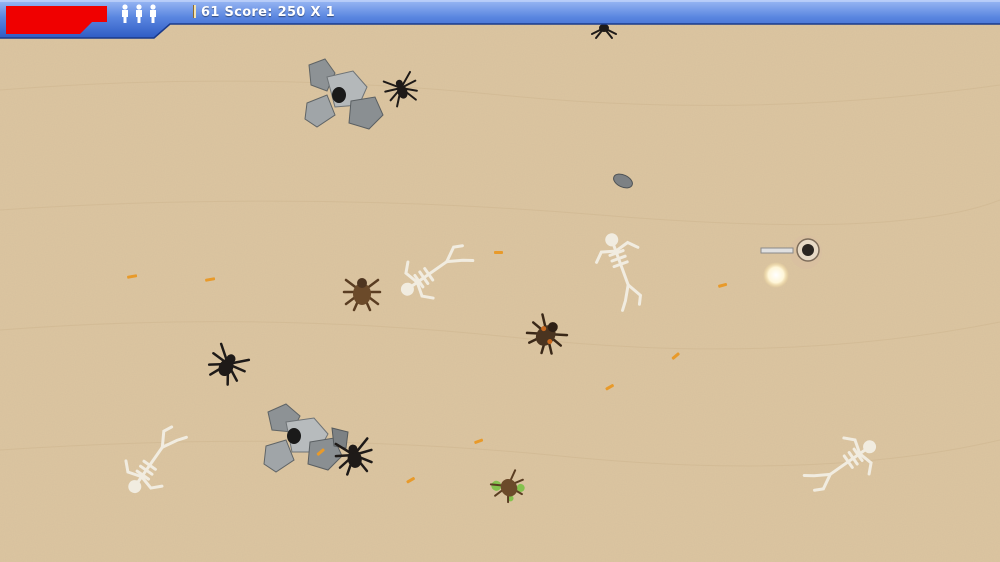 The image size is (1000, 562). I want to click on hud-bar: 61 Score: 250 X 1, so click(500, 20).